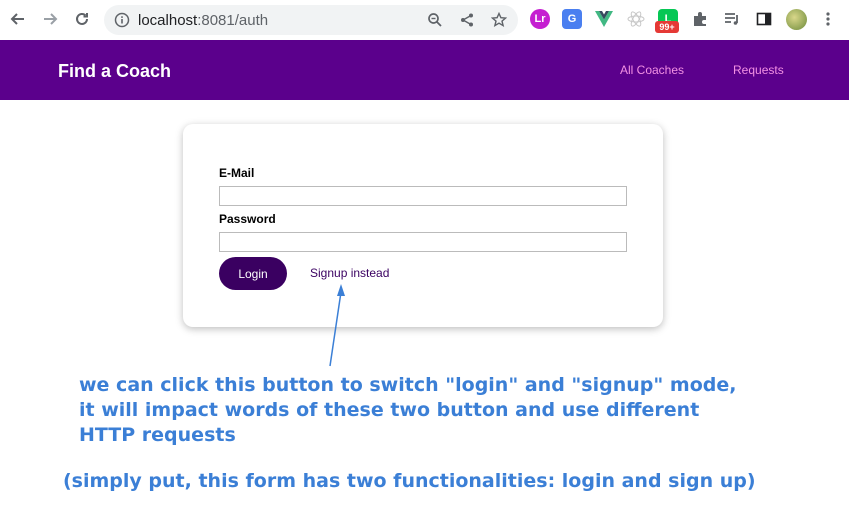 Image resolution: width=849 pixels, height=525 pixels. Describe the element at coordinates (467, 20) in the screenshot. I see `share-icon` at that location.